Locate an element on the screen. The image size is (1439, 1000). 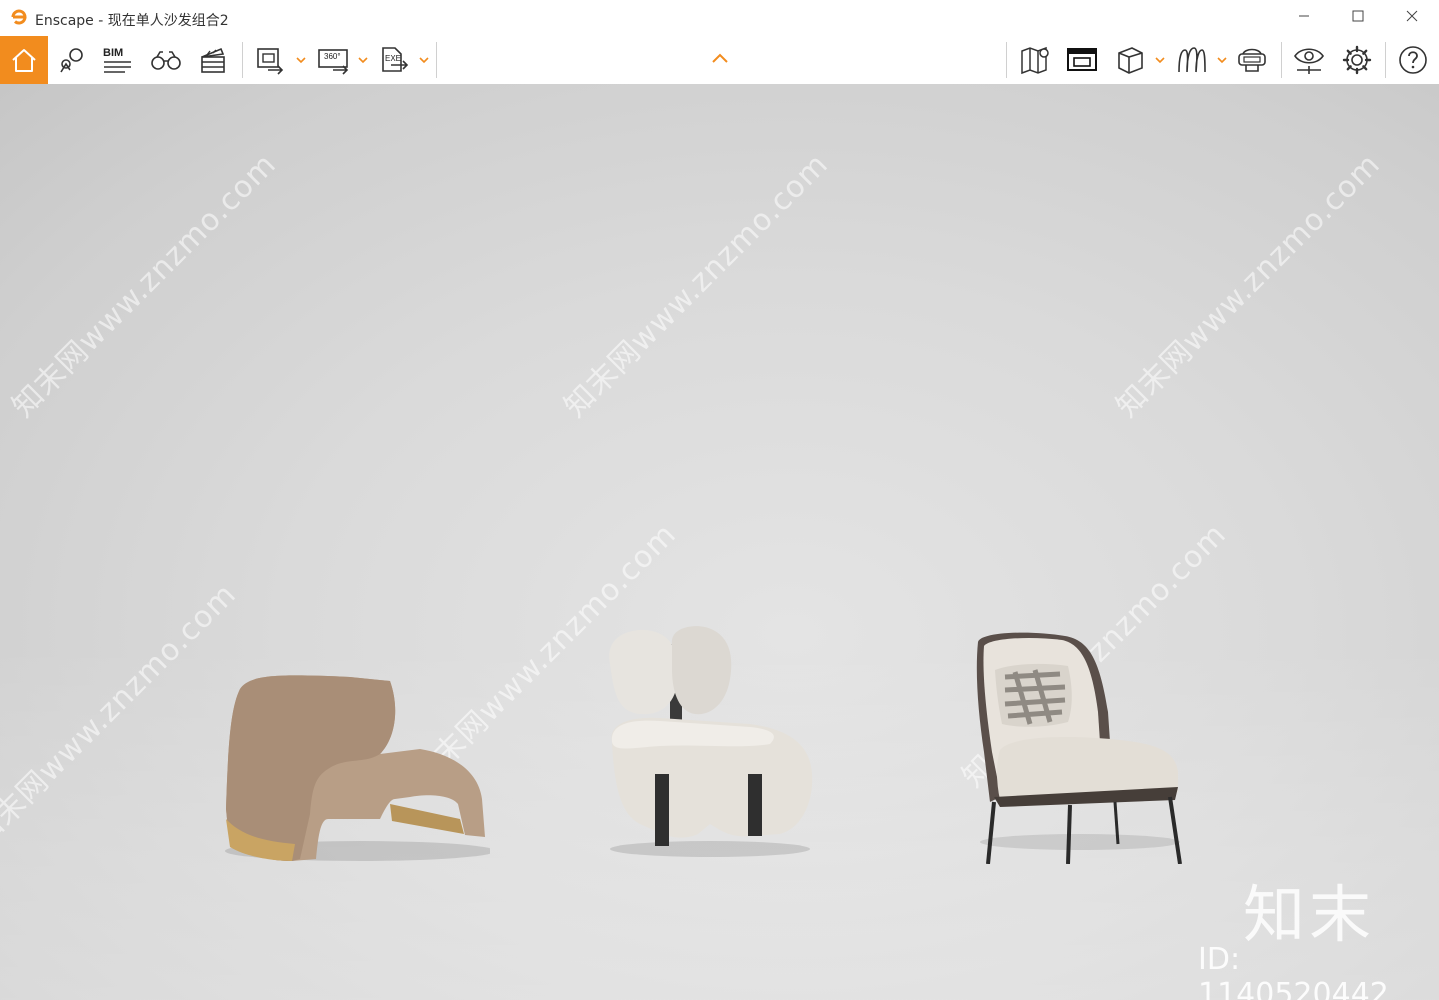
cube-icon is located at coordinates (1130, 60).